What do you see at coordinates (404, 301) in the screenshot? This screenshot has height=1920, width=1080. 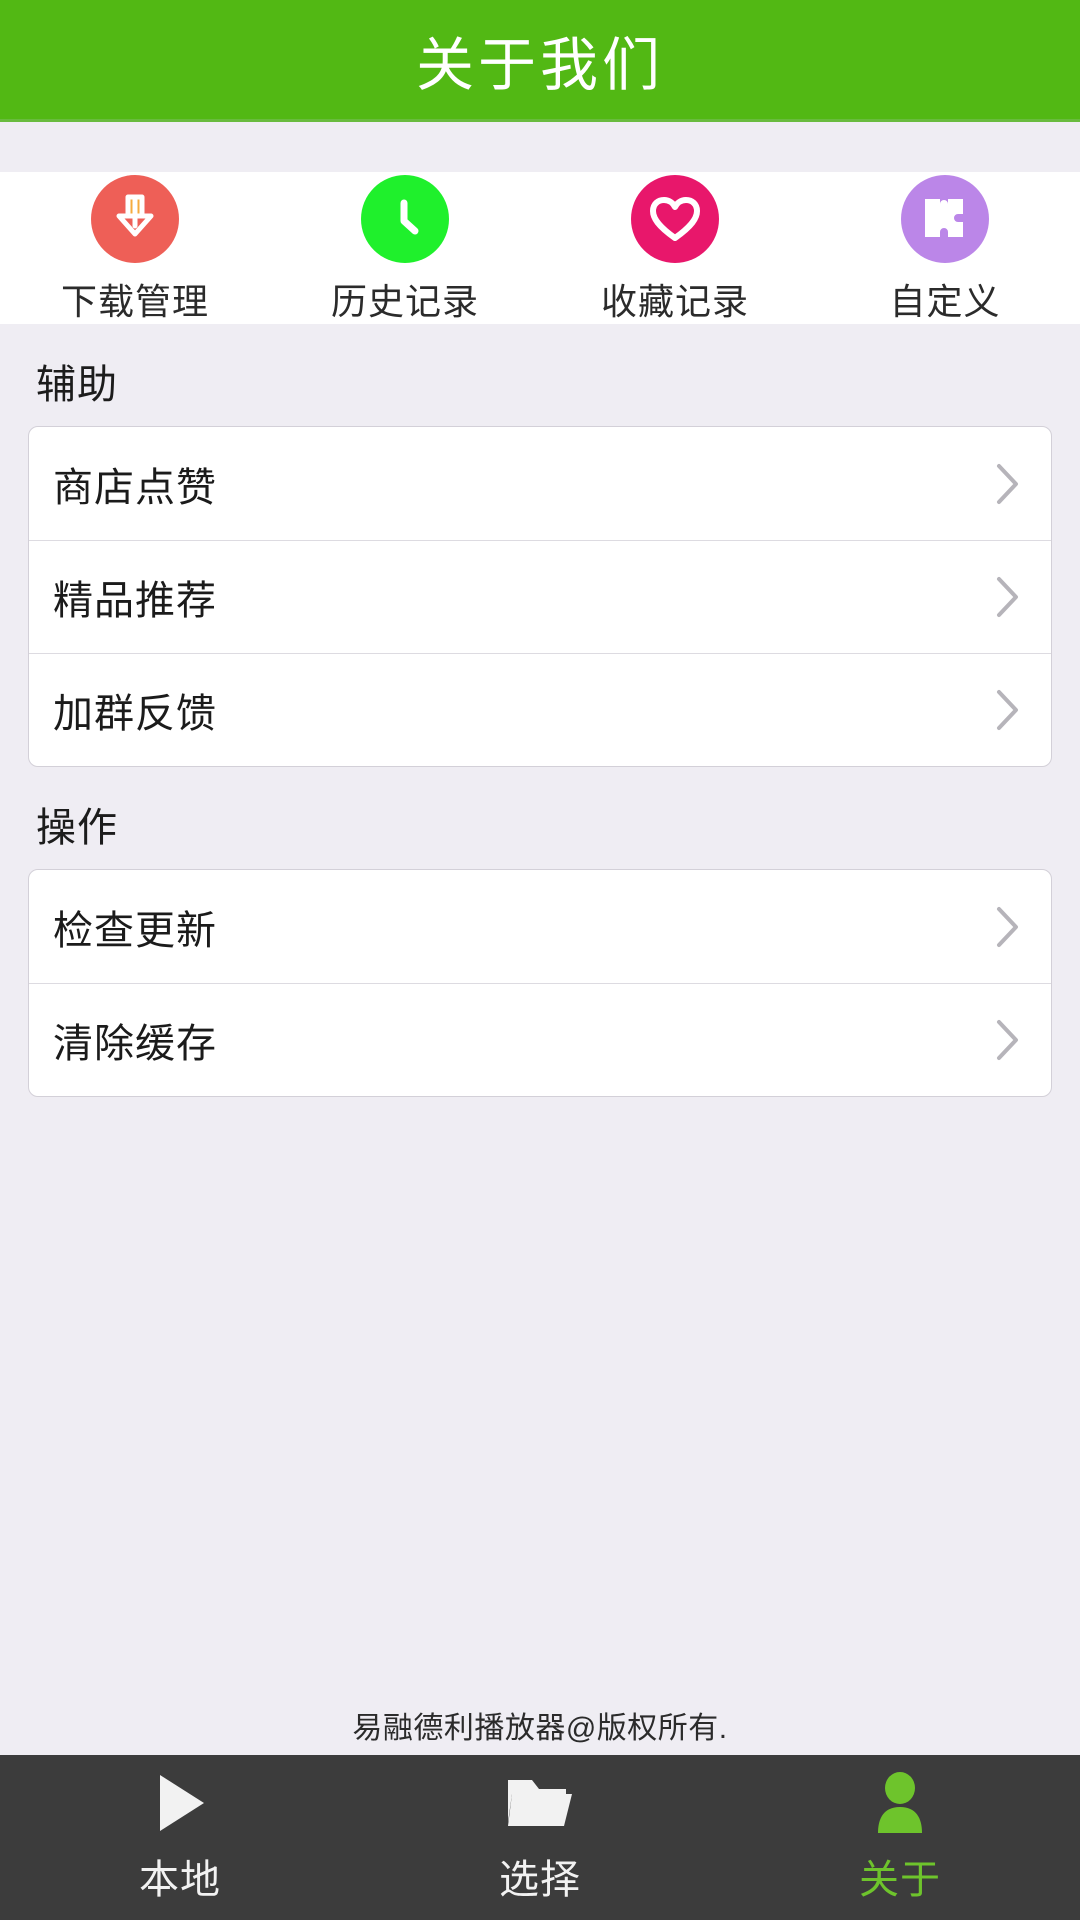 I see `shortcut-label: 历史记录` at bounding box center [404, 301].